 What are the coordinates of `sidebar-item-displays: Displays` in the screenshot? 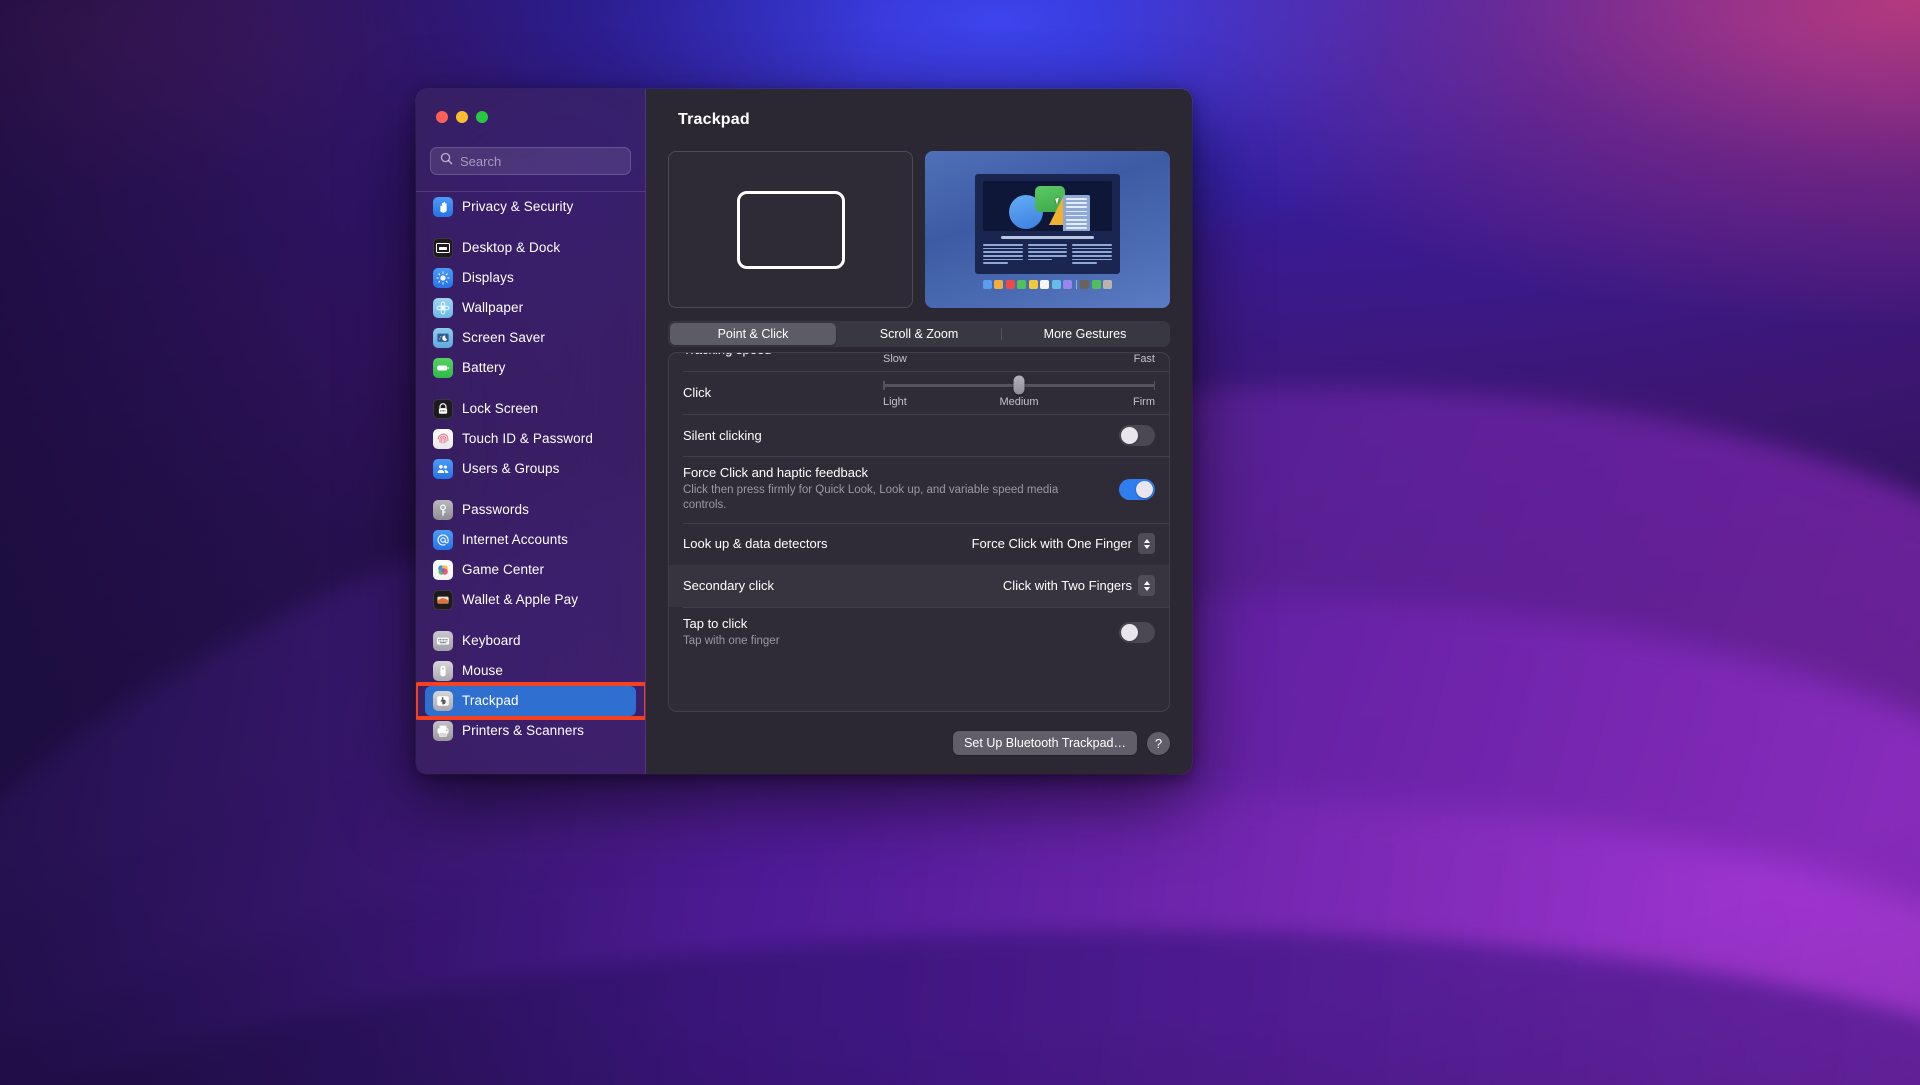 It's located at (530, 278).